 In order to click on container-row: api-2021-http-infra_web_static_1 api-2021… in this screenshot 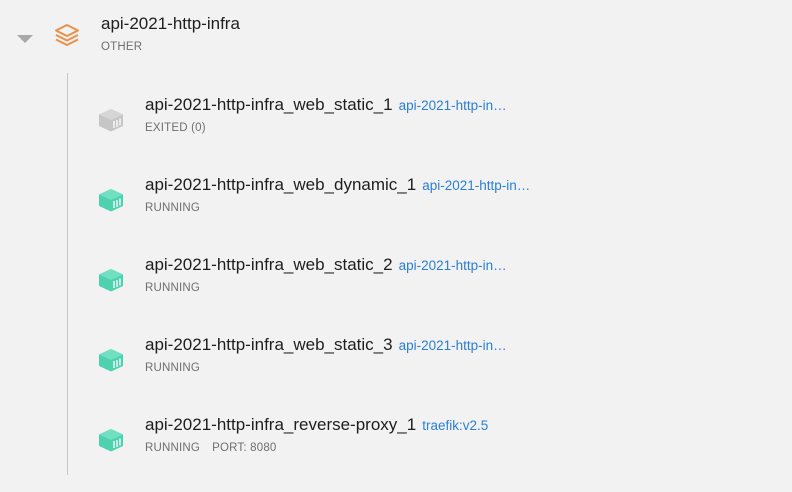, I will do `click(435, 123)`.